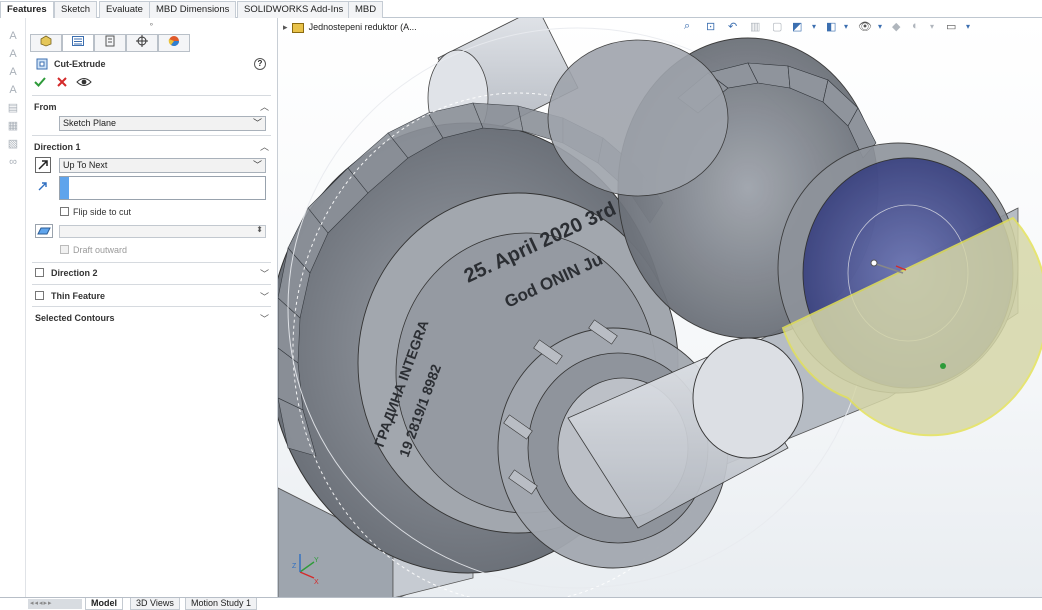 This screenshot has width=1042, height=610. What do you see at coordinates (151, 107) in the screenshot?
I see `from-section-header: From ︿` at bounding box center [151, 107].